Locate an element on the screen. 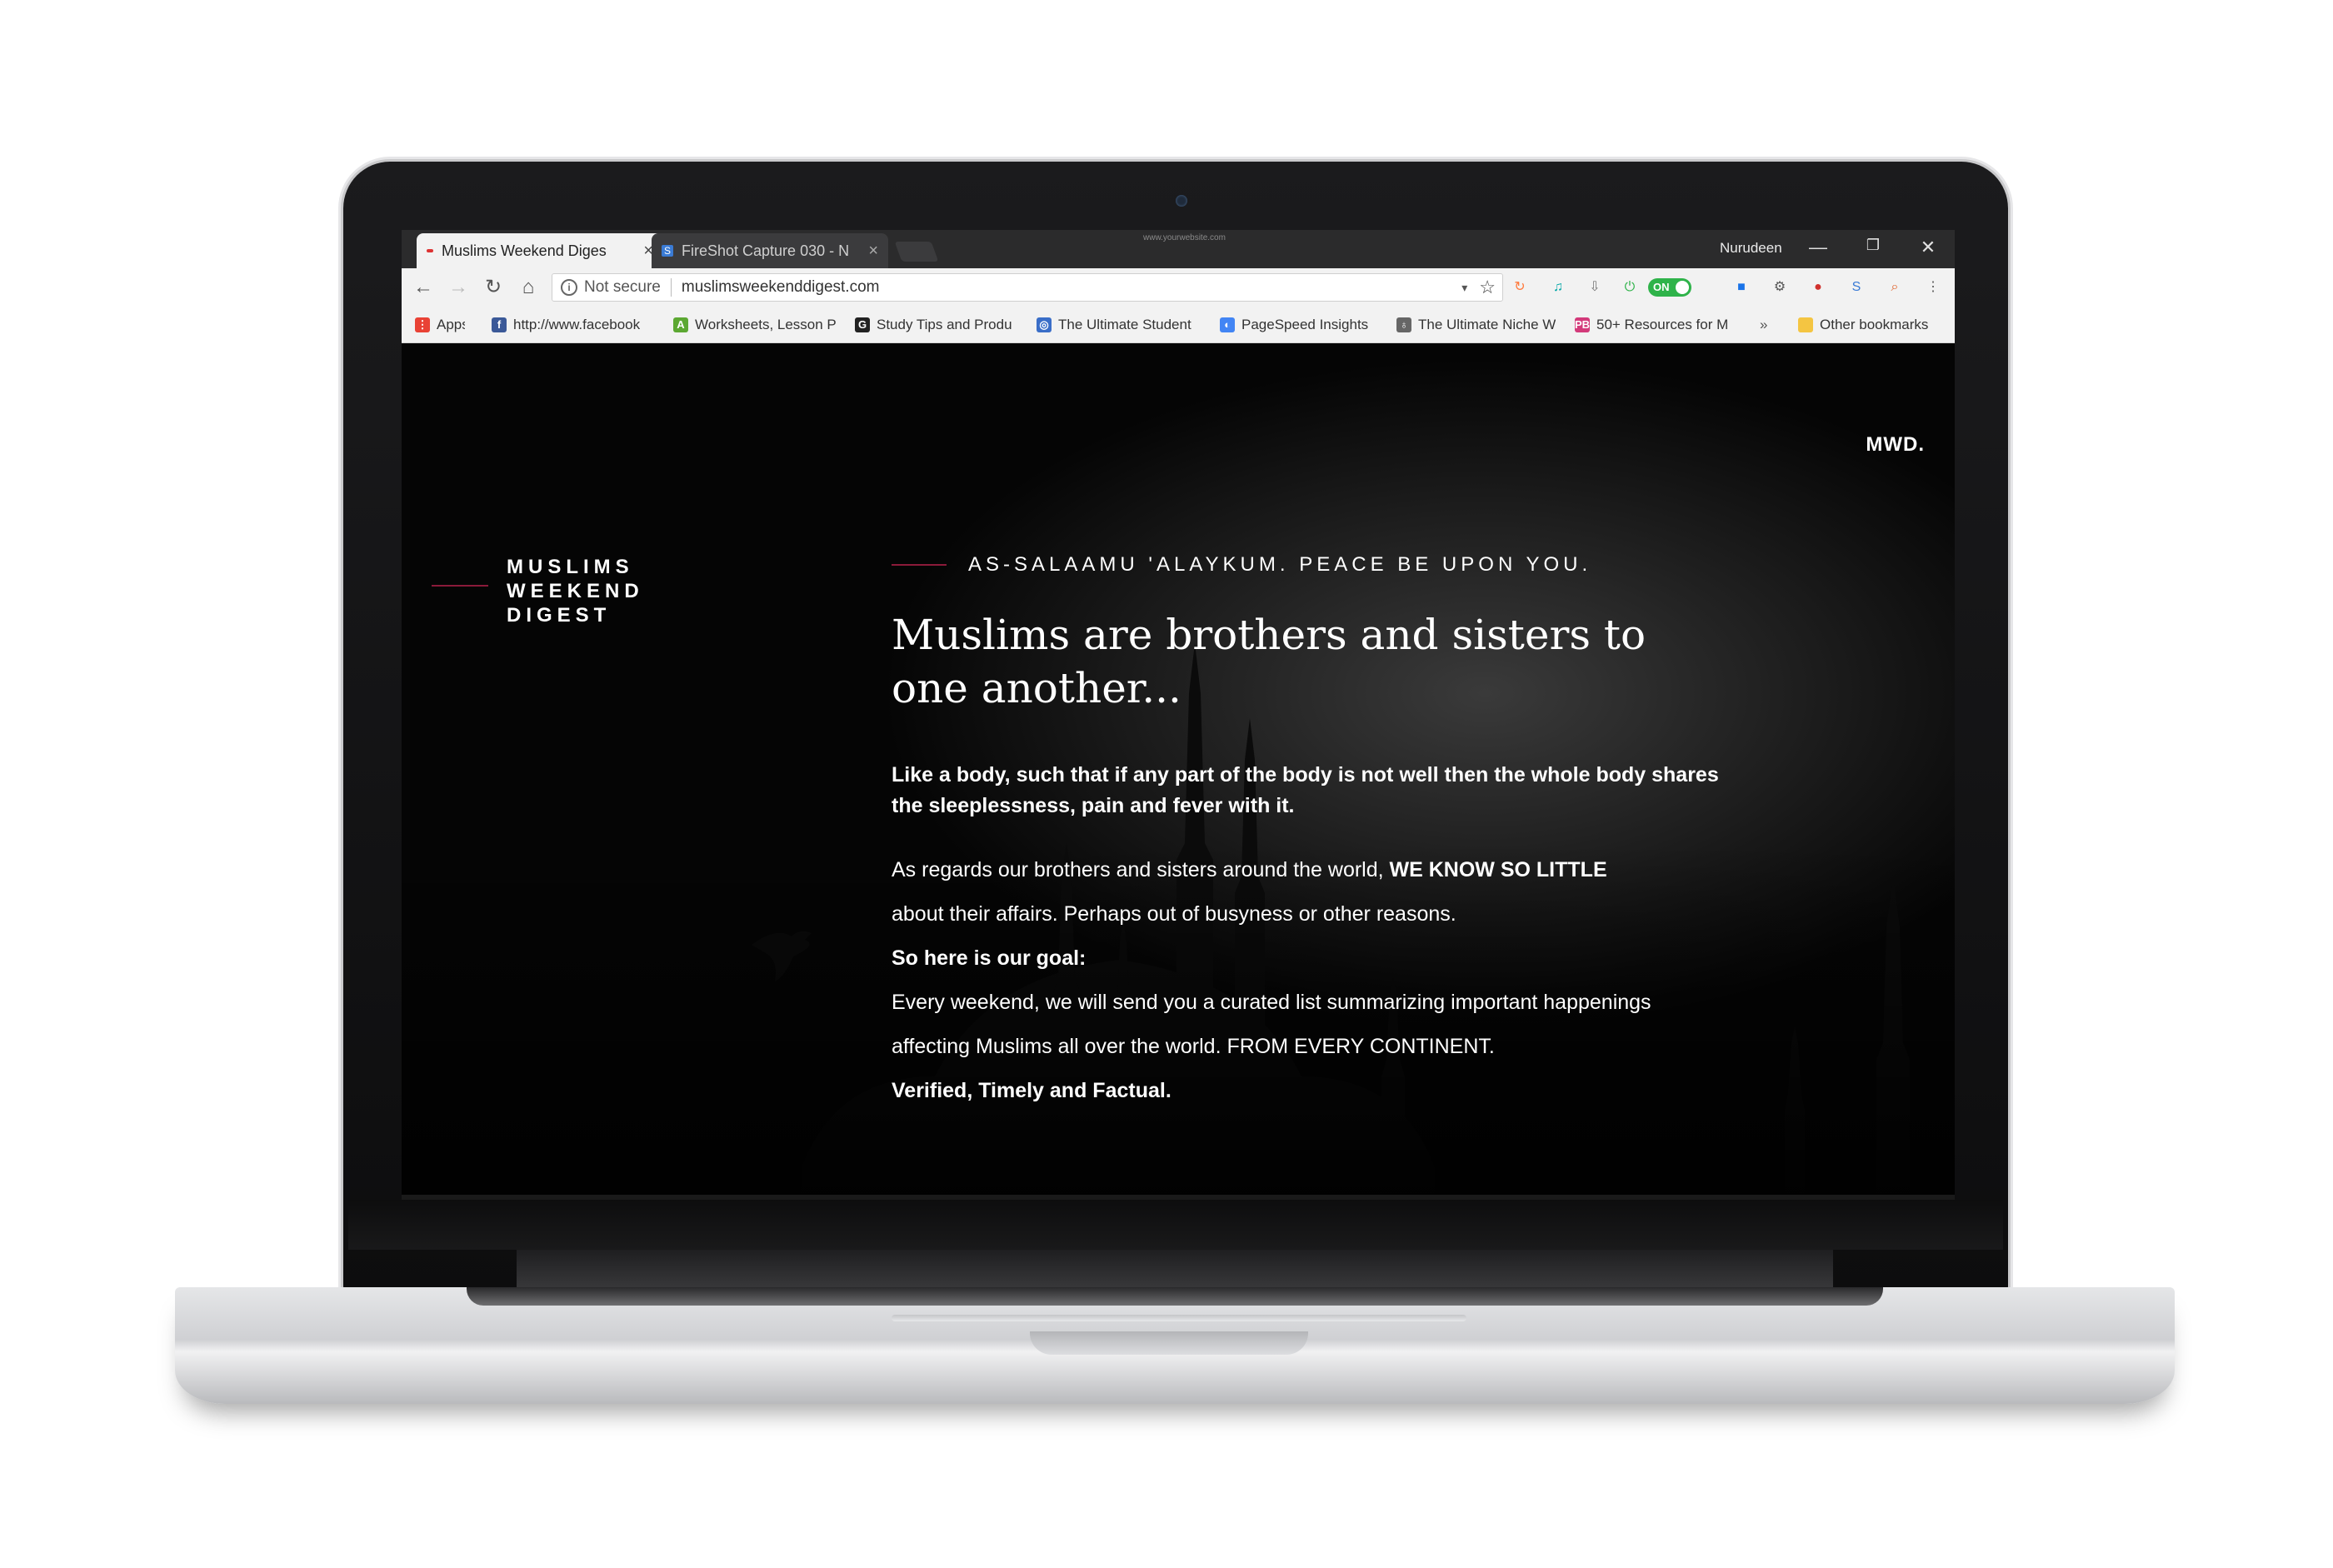  record-ext-icon: ● is located at coordinates (1818, 287).